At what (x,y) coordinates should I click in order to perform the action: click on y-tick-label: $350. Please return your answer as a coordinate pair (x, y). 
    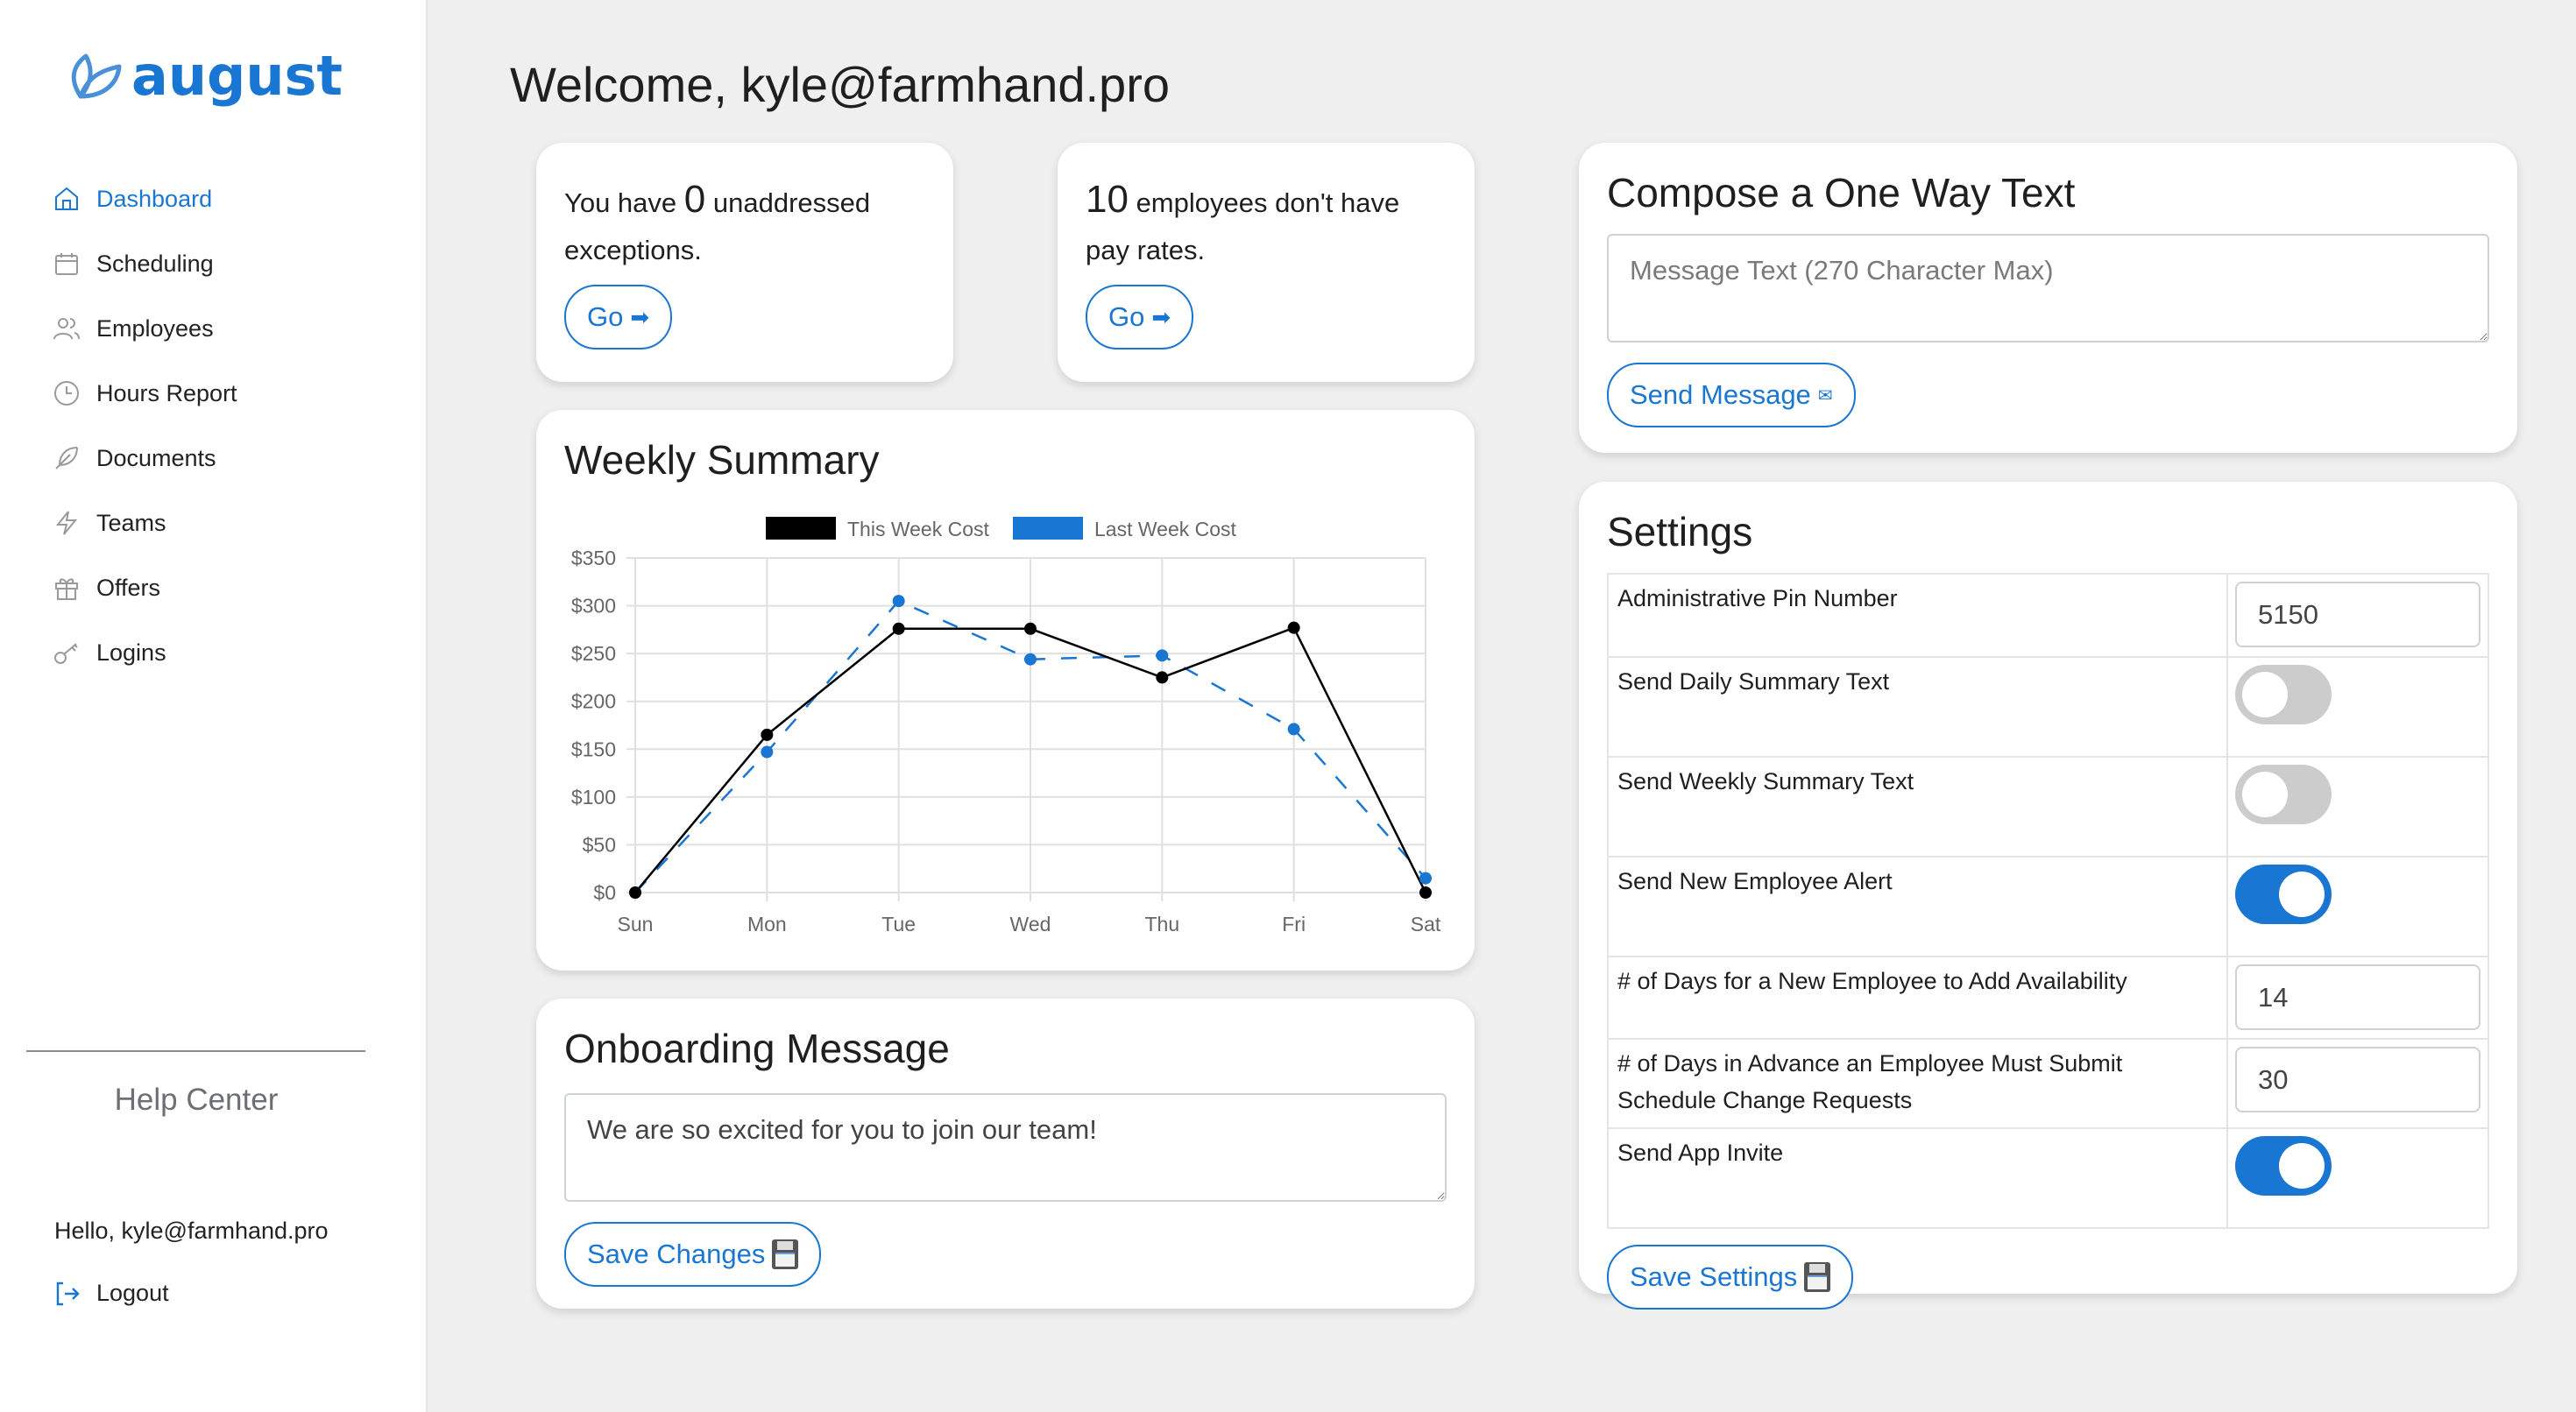
    Looking at the image, I should click on (593, 558).